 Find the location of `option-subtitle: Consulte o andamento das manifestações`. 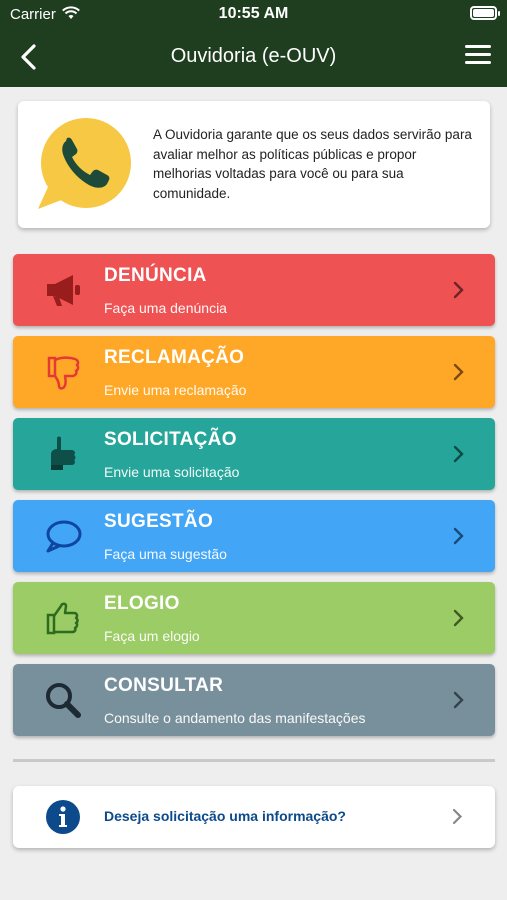

option-subtitle: Consulte o andamento das manifestações is located at coordinates (235, 718).